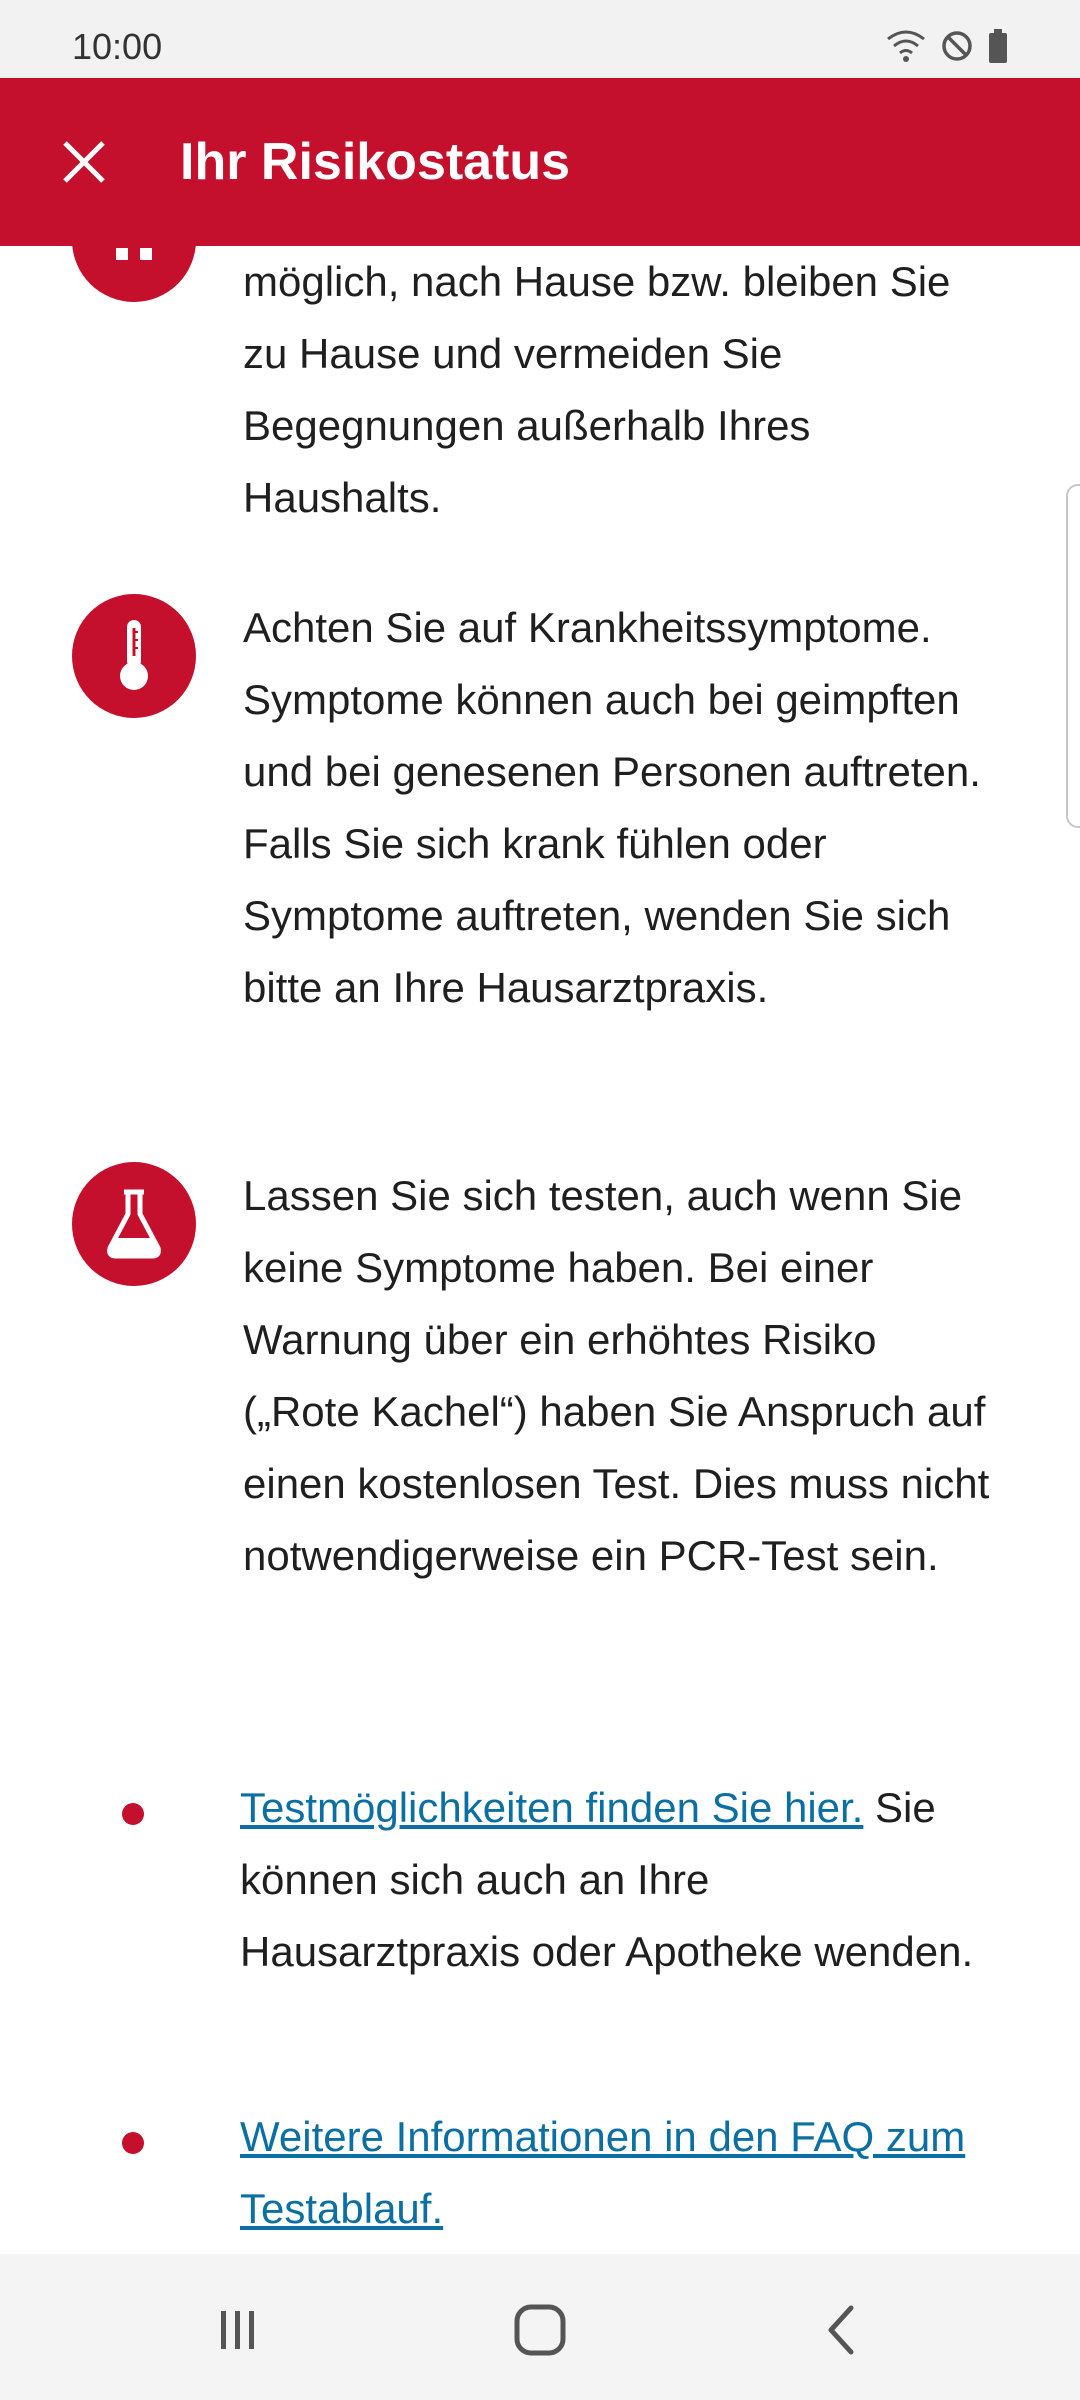 This screenshot has height=2400, width=1080. Describe the element at coordinates (375, 162) in the screenshot. I see `page-title: Ihr Risikostatus` at that location.